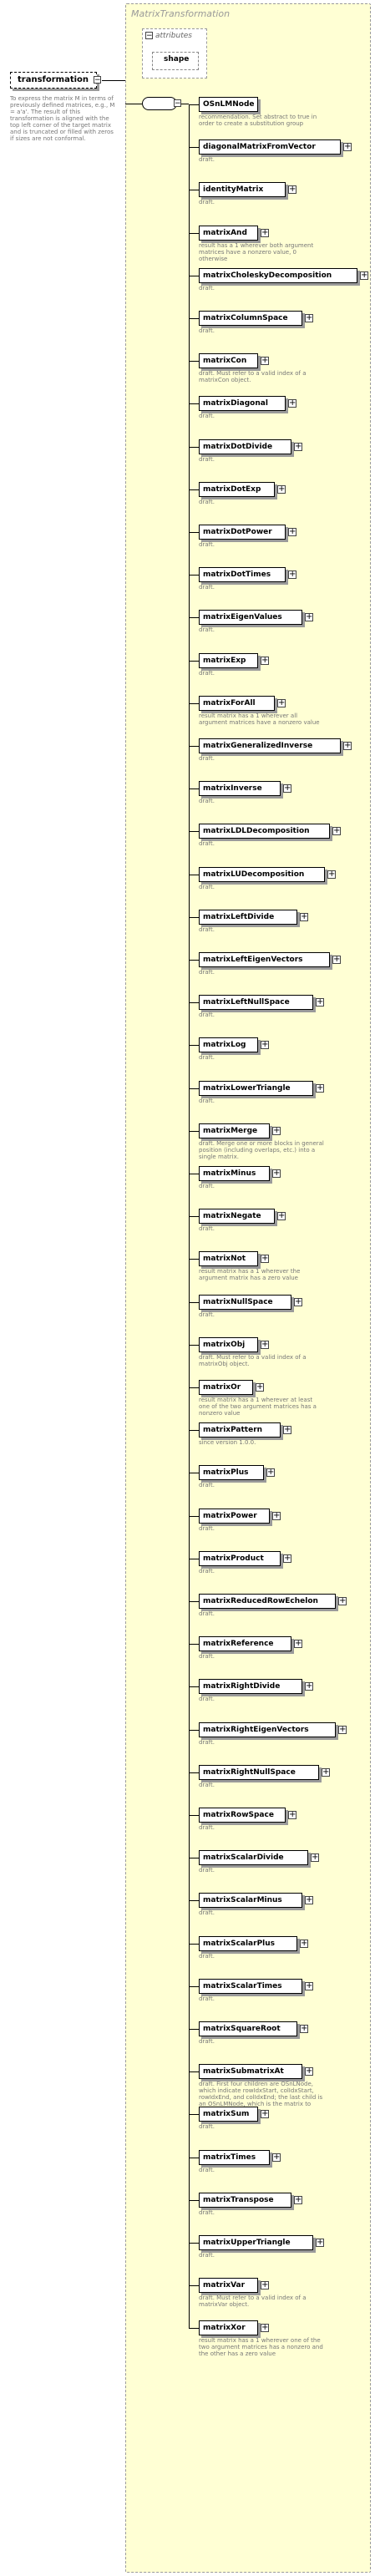  I want to click on child-element: matrixCholeskyDecomposition +, so click(283, 275).